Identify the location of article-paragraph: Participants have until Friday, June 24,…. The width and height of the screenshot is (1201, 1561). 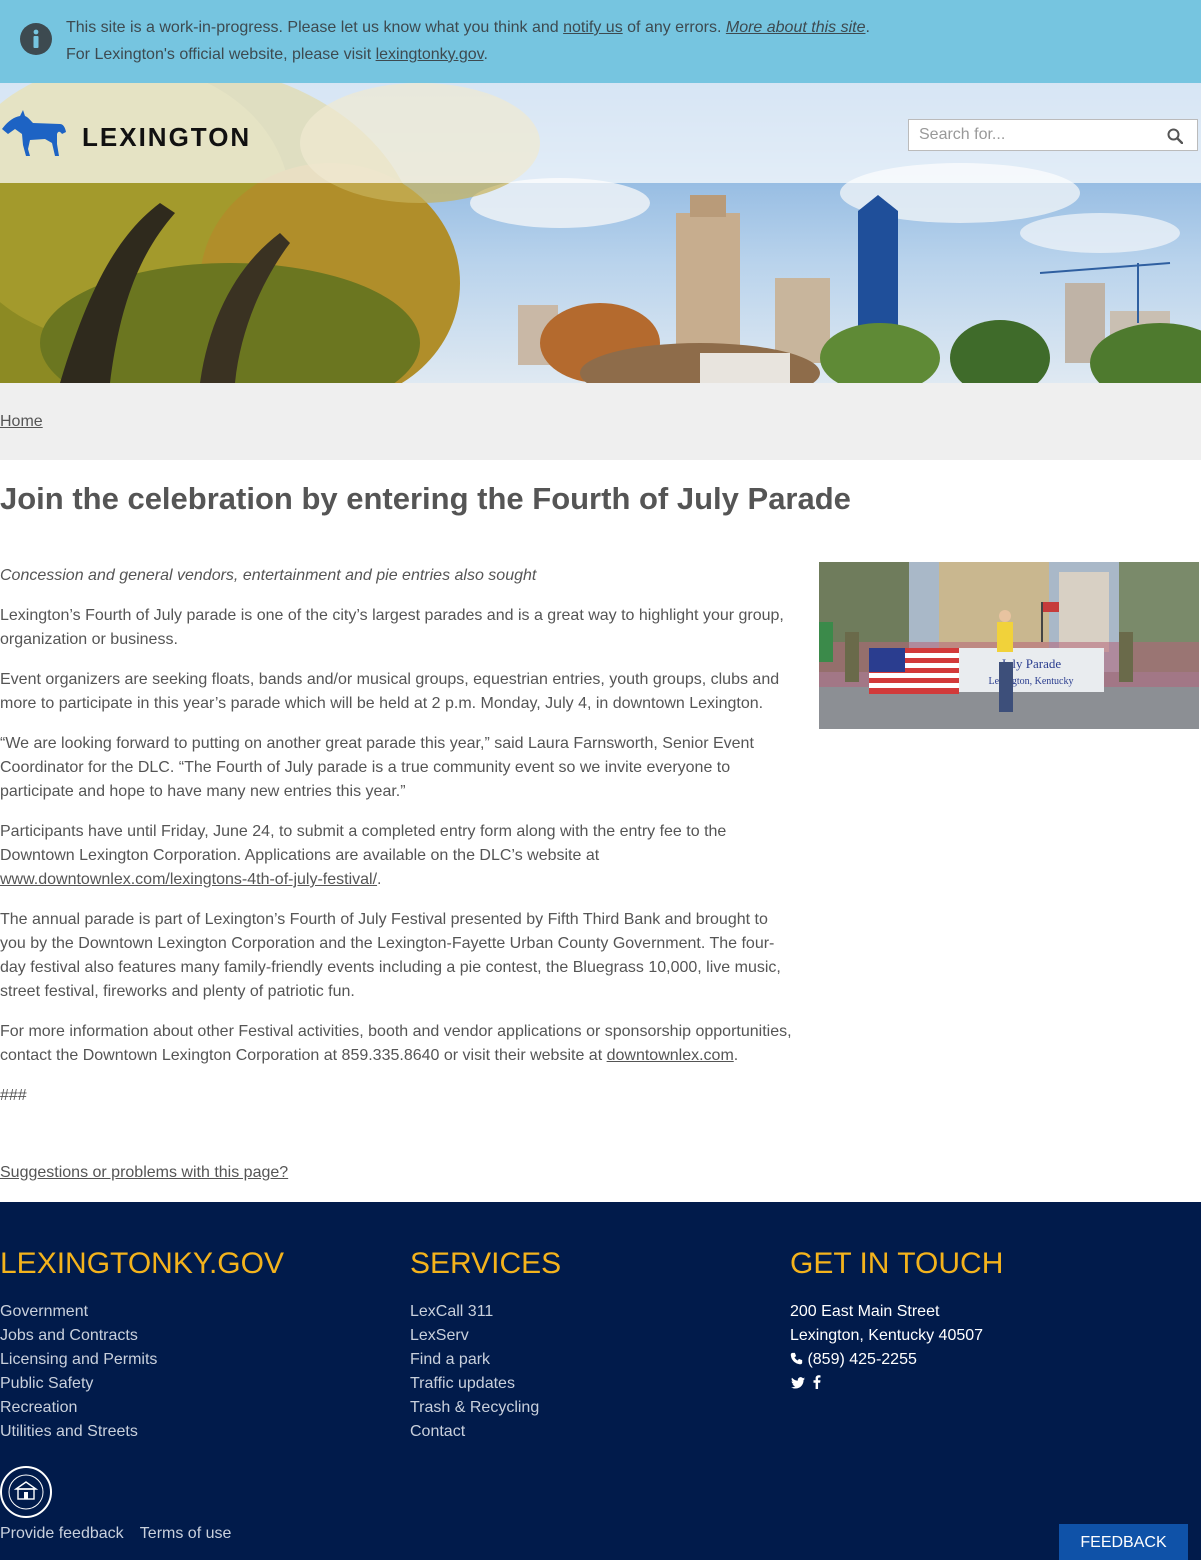
(397, 856).